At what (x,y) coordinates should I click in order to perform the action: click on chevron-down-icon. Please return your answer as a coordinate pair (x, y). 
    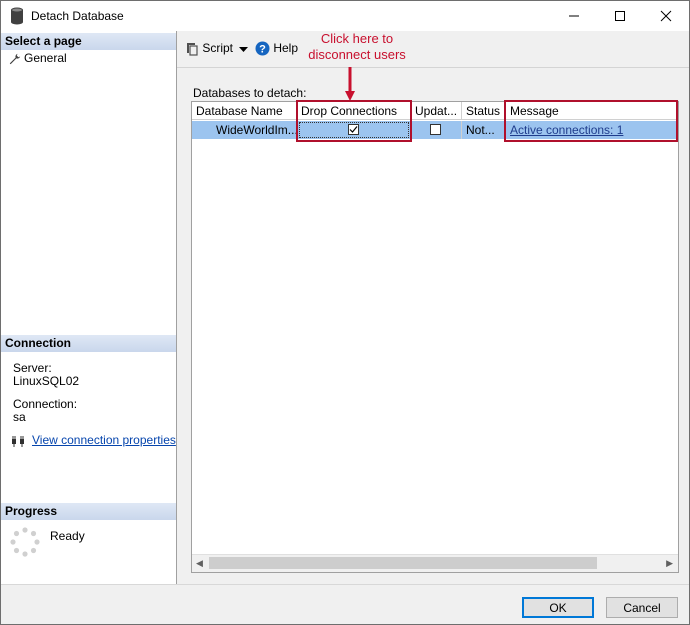
    Looking at the image, I should click on (243, 49).